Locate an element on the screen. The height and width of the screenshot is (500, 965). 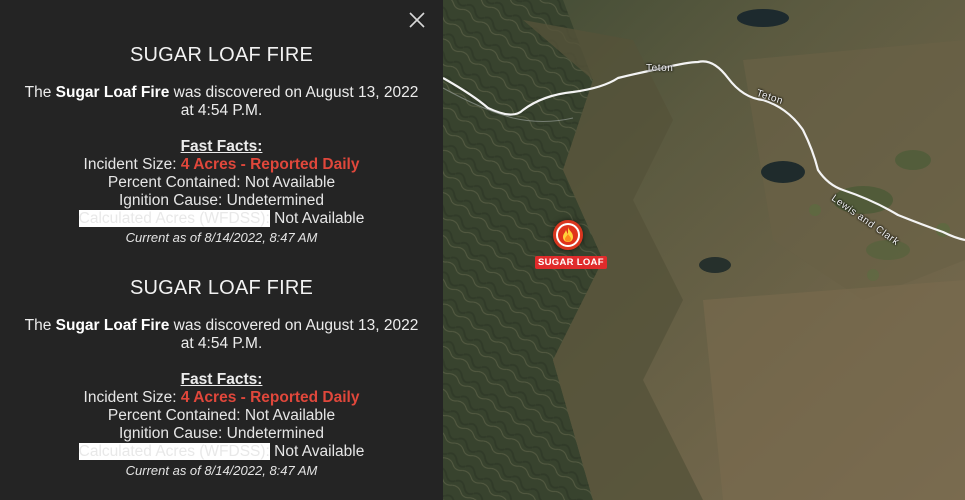
close-button is located at coordinates (417, 20).